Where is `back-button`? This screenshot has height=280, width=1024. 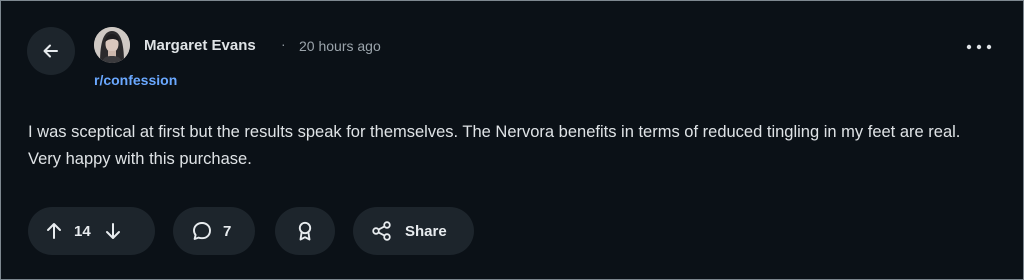 back-button is located at coordinates (51, 51).